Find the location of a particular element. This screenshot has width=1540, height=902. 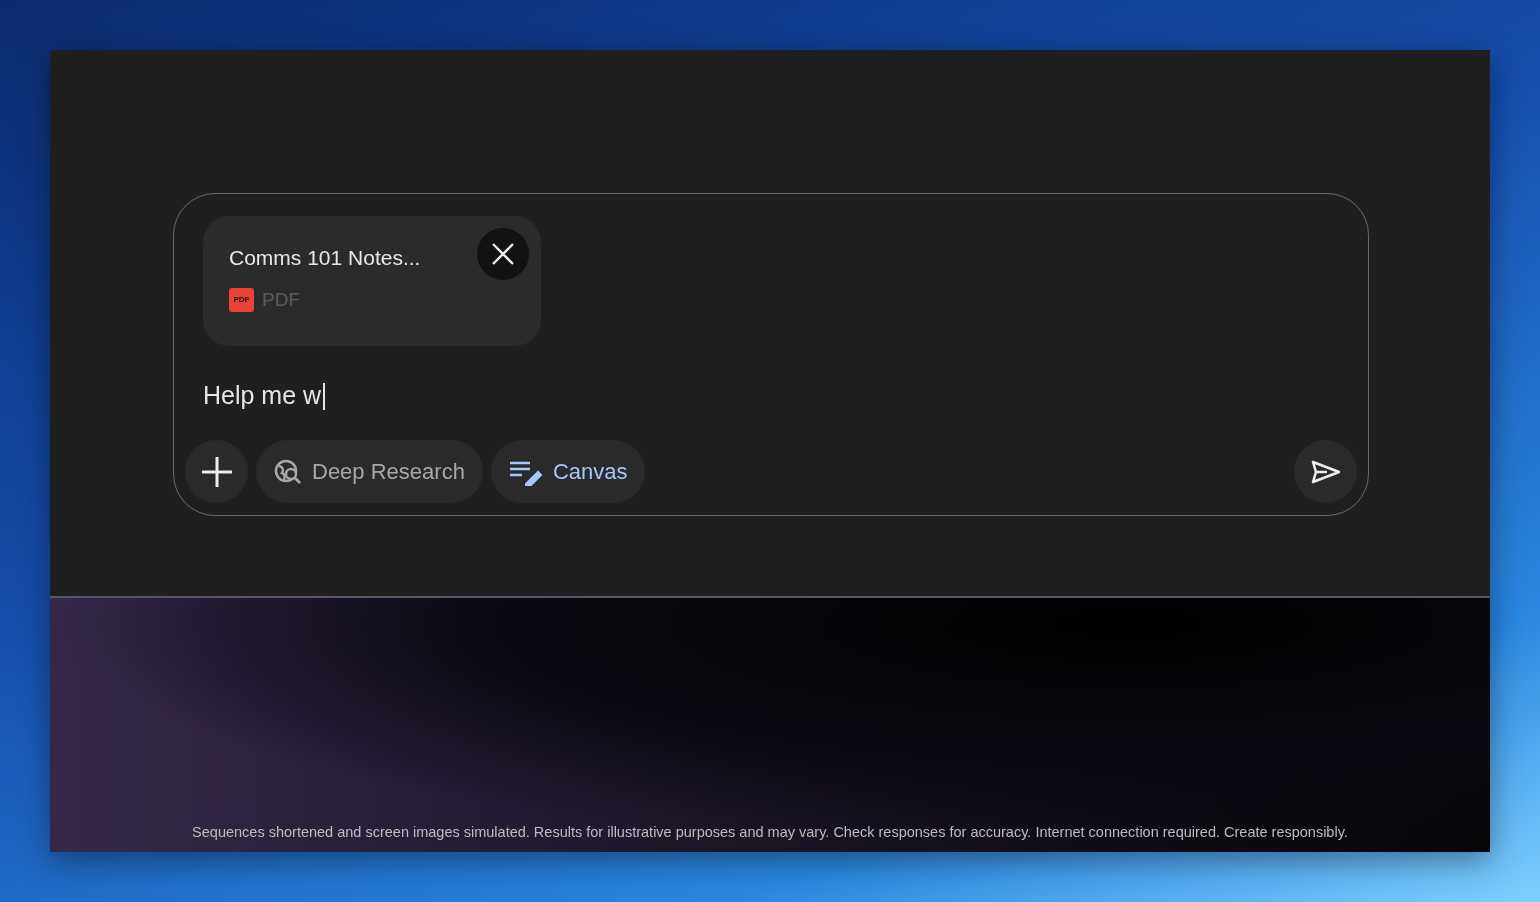

tool-chip: Deep Research is located at coordinates (369, 471).